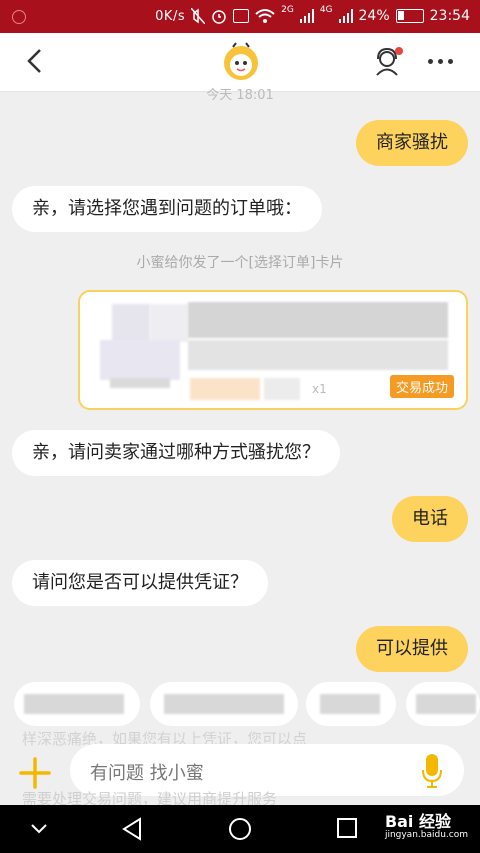 The height and width of the screenshot is (853, 480). Describe the element at coordinates (198, 16) in the screenshot. I see `silent-icon` at that location.